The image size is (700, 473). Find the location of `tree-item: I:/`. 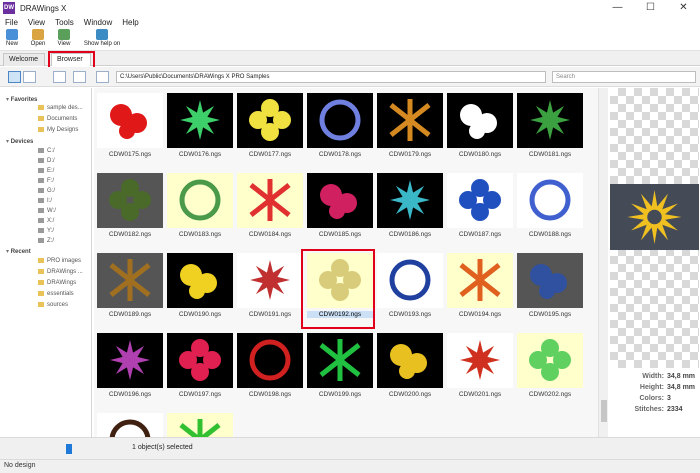

tree-item: I:/ is located at coordinates (45, 201).